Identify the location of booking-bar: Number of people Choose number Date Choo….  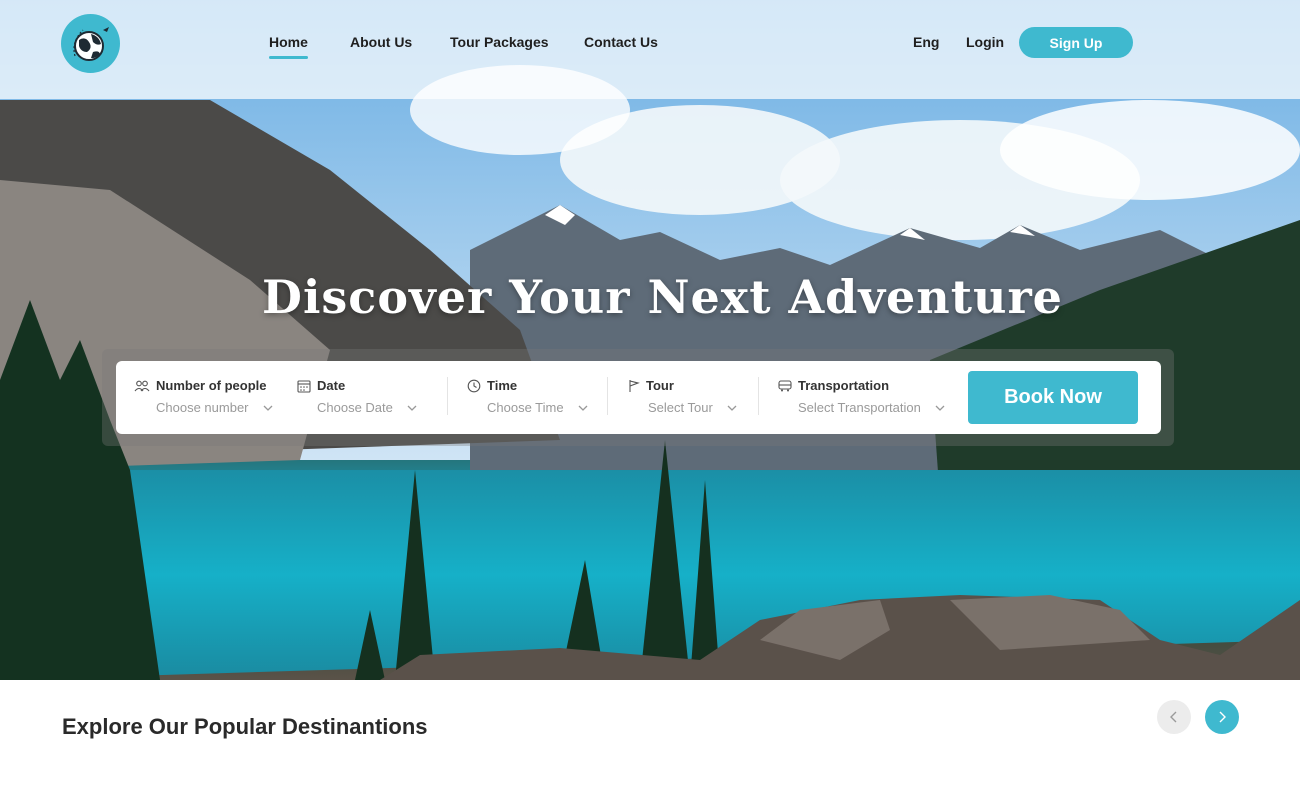
(638, 397).